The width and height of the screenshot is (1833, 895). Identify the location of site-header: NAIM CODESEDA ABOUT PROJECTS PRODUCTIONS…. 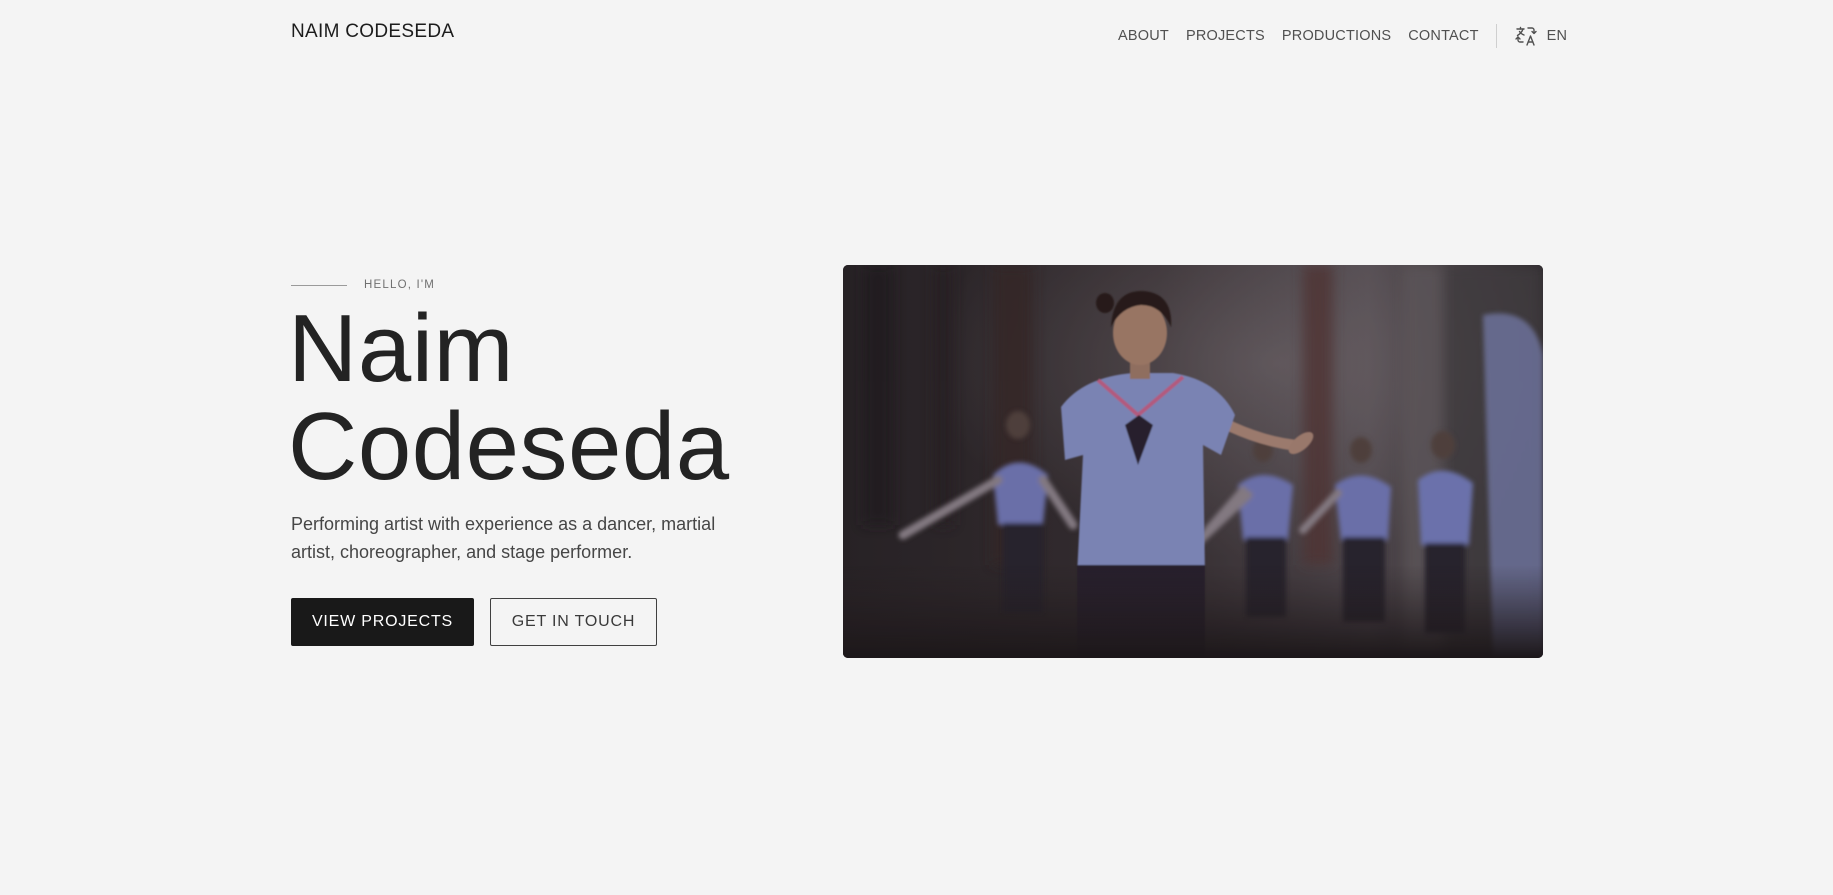
(916, 33).